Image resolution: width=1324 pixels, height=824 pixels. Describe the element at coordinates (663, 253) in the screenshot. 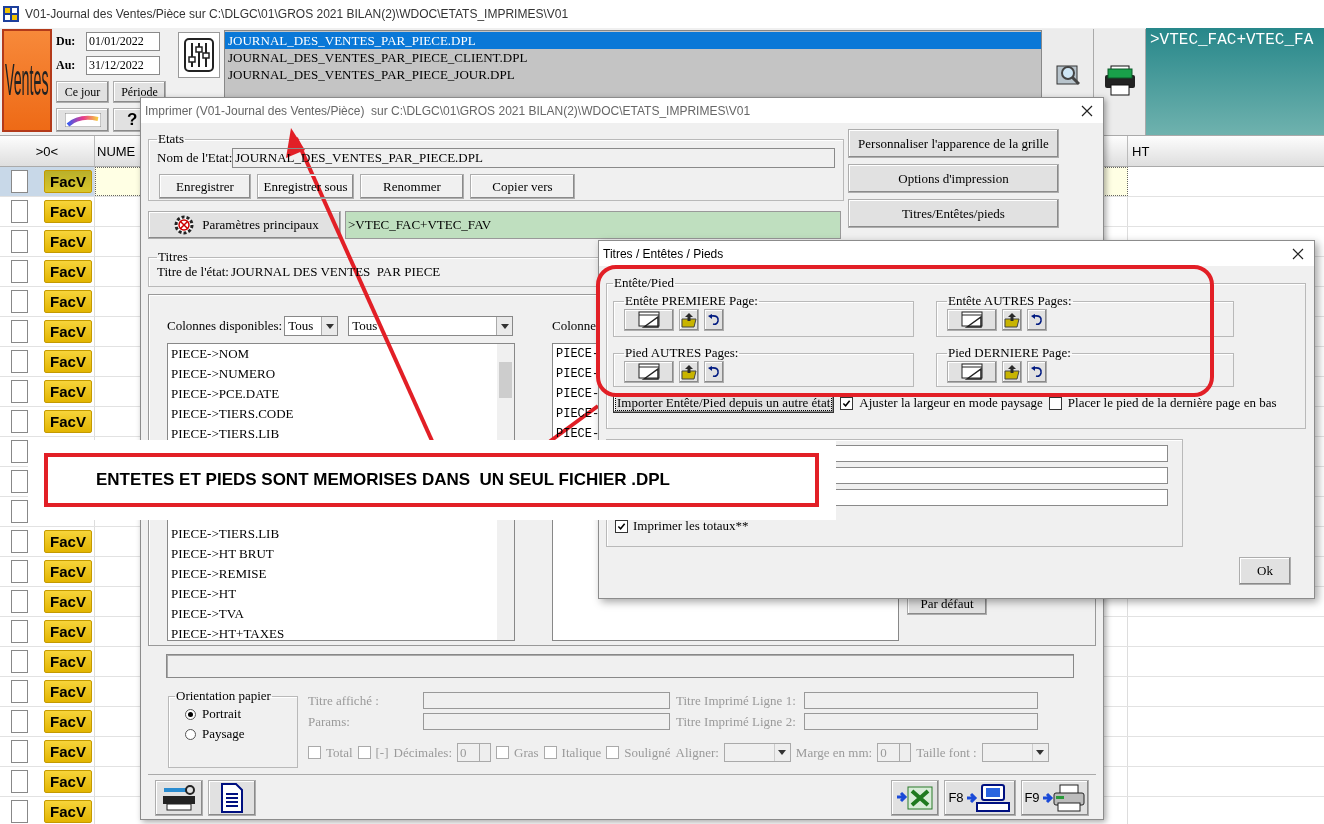

I see `dialog-title: Titres / Entêtes / Pieds` at that location.